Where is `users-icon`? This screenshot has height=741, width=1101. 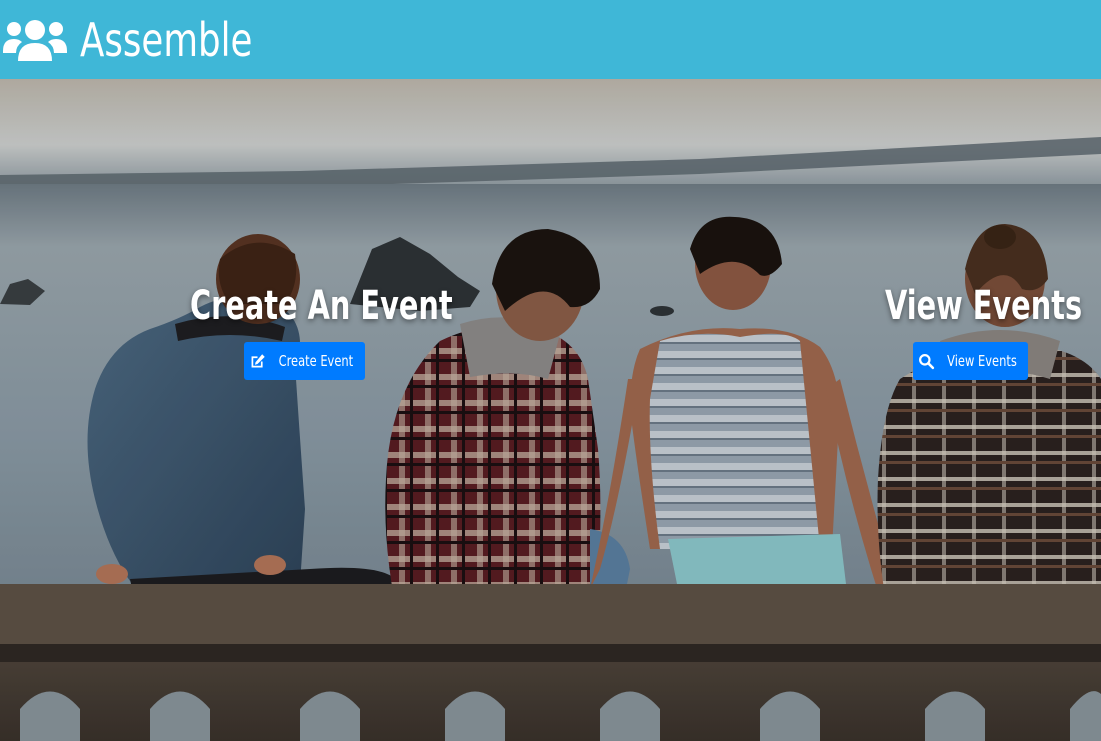
users-icon is located at coordinates (35, 40).